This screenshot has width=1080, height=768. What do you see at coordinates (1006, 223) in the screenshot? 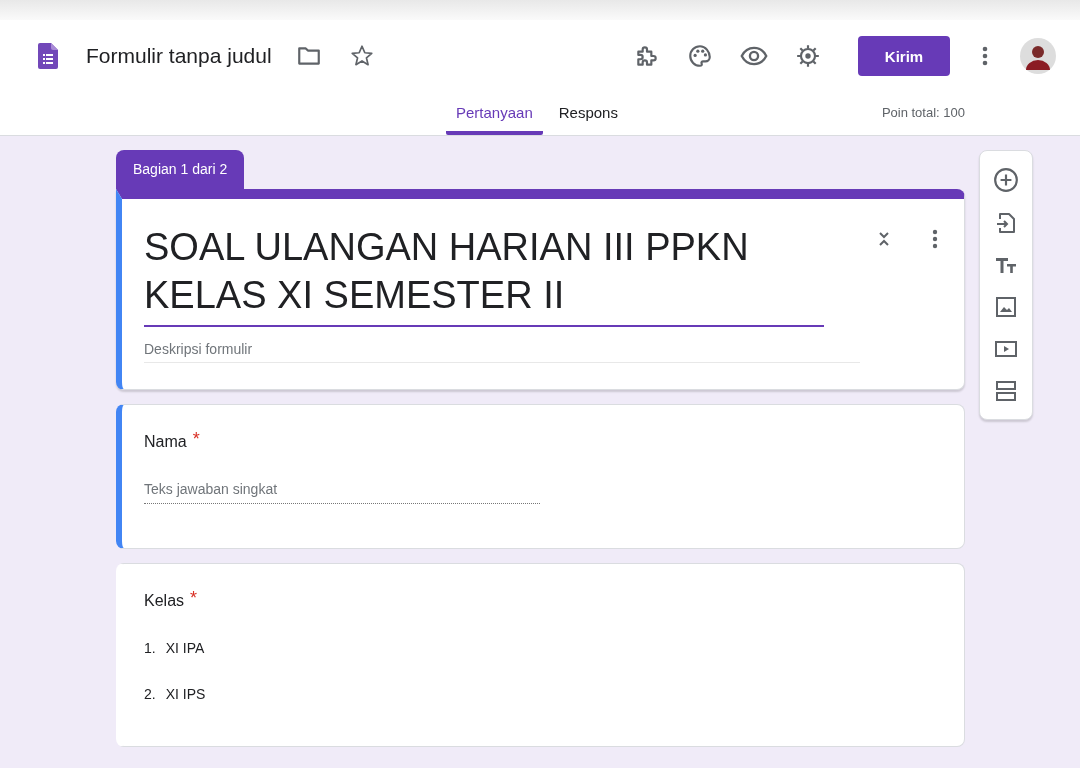
I see `import-icon` at bounding box center [1006, 223].